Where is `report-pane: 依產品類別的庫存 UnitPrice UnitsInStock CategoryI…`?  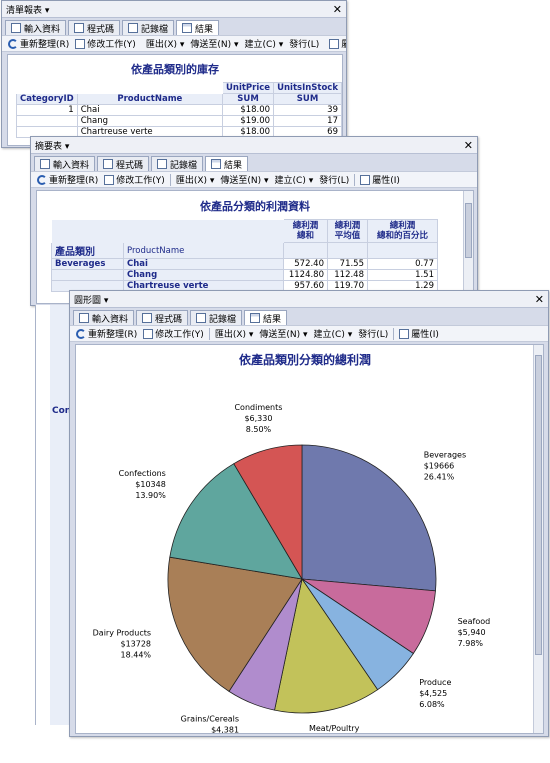 report-pane: 依產品類別的庫存 UnitPrice UnitsInStock CategoryI… is located at coordinates (175, 100).